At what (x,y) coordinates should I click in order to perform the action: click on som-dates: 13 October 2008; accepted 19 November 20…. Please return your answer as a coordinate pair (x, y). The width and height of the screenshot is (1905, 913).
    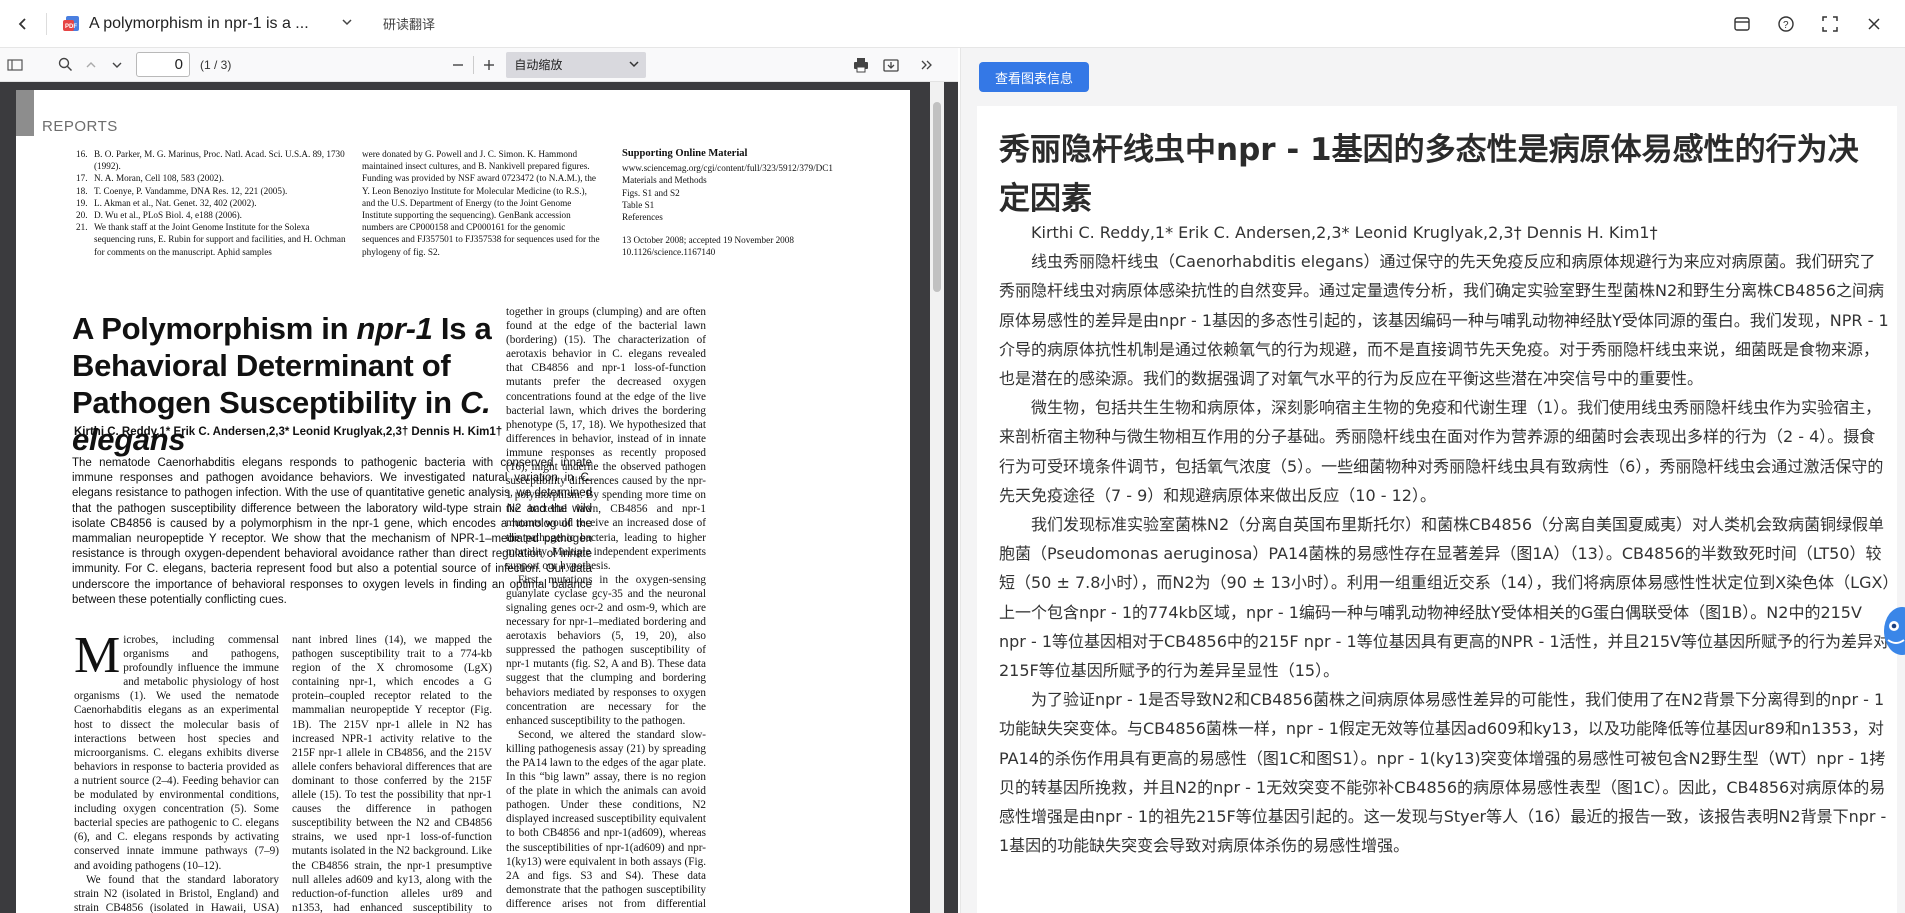
    Looking at the image, I should click on (708, 246).